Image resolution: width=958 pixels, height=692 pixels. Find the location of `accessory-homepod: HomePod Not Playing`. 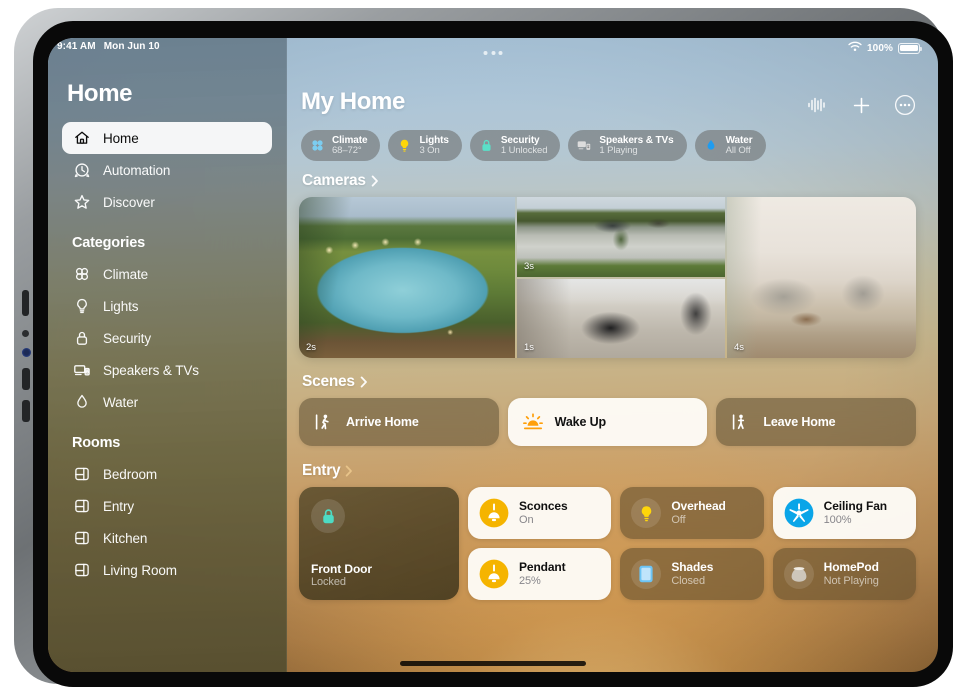

accessory-homepod: HomePod Not Playing is located at coordinates (844, 574).